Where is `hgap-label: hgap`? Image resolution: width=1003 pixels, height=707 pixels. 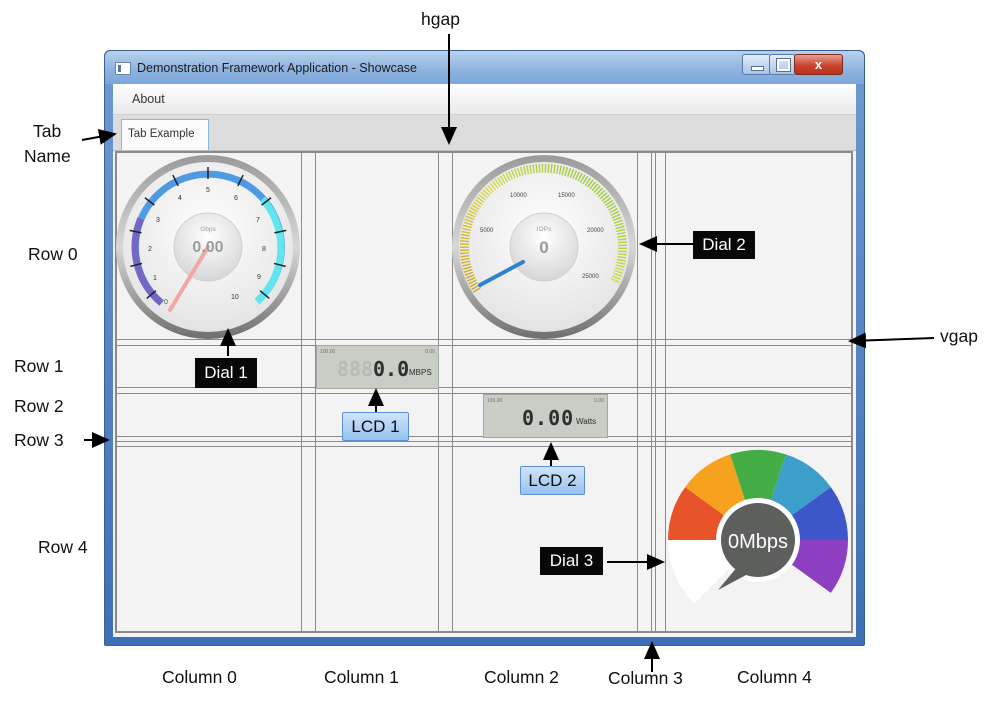 hgap-label: hgap is located at coordinates (440, 19).